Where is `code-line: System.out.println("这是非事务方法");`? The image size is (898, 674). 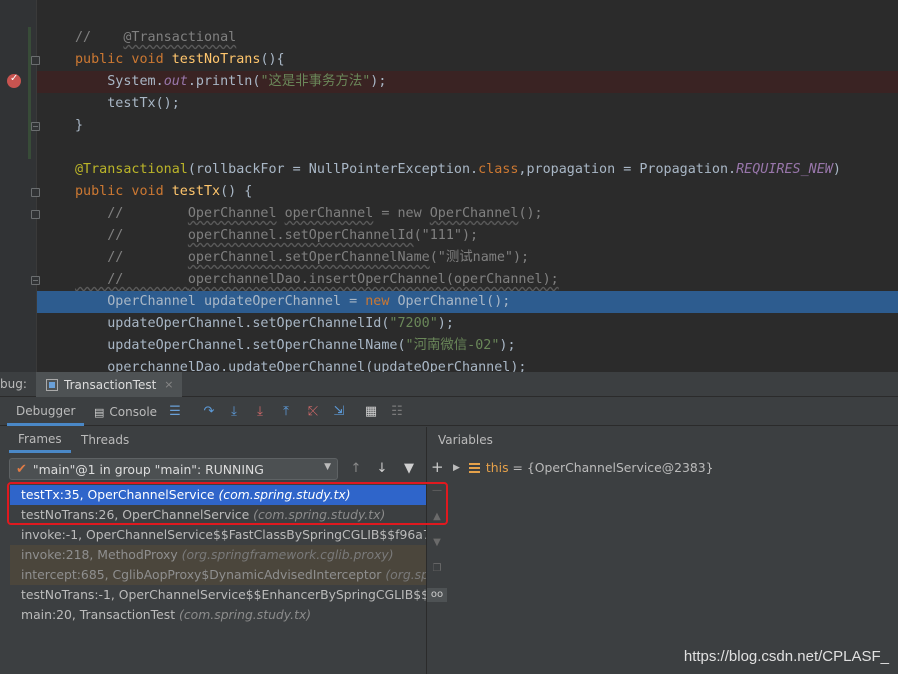
code-line: System.out.println("这是非事务方法"); is located at coordinates (458, 82).